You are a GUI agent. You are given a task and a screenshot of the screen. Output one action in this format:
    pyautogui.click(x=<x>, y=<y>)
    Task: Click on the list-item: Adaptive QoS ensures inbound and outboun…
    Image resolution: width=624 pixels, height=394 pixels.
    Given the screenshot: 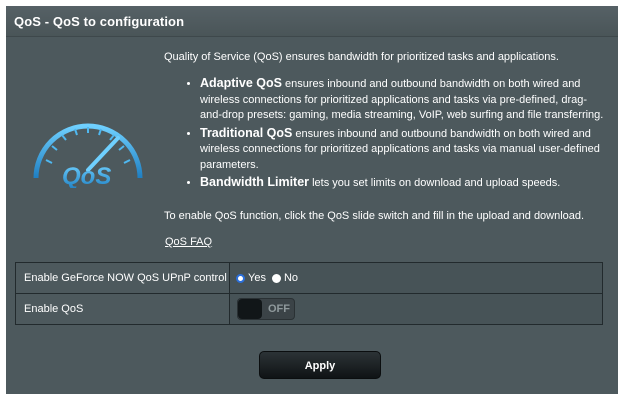 What is the action you would take?
    pyautogui.click(x=402, y=100)
    